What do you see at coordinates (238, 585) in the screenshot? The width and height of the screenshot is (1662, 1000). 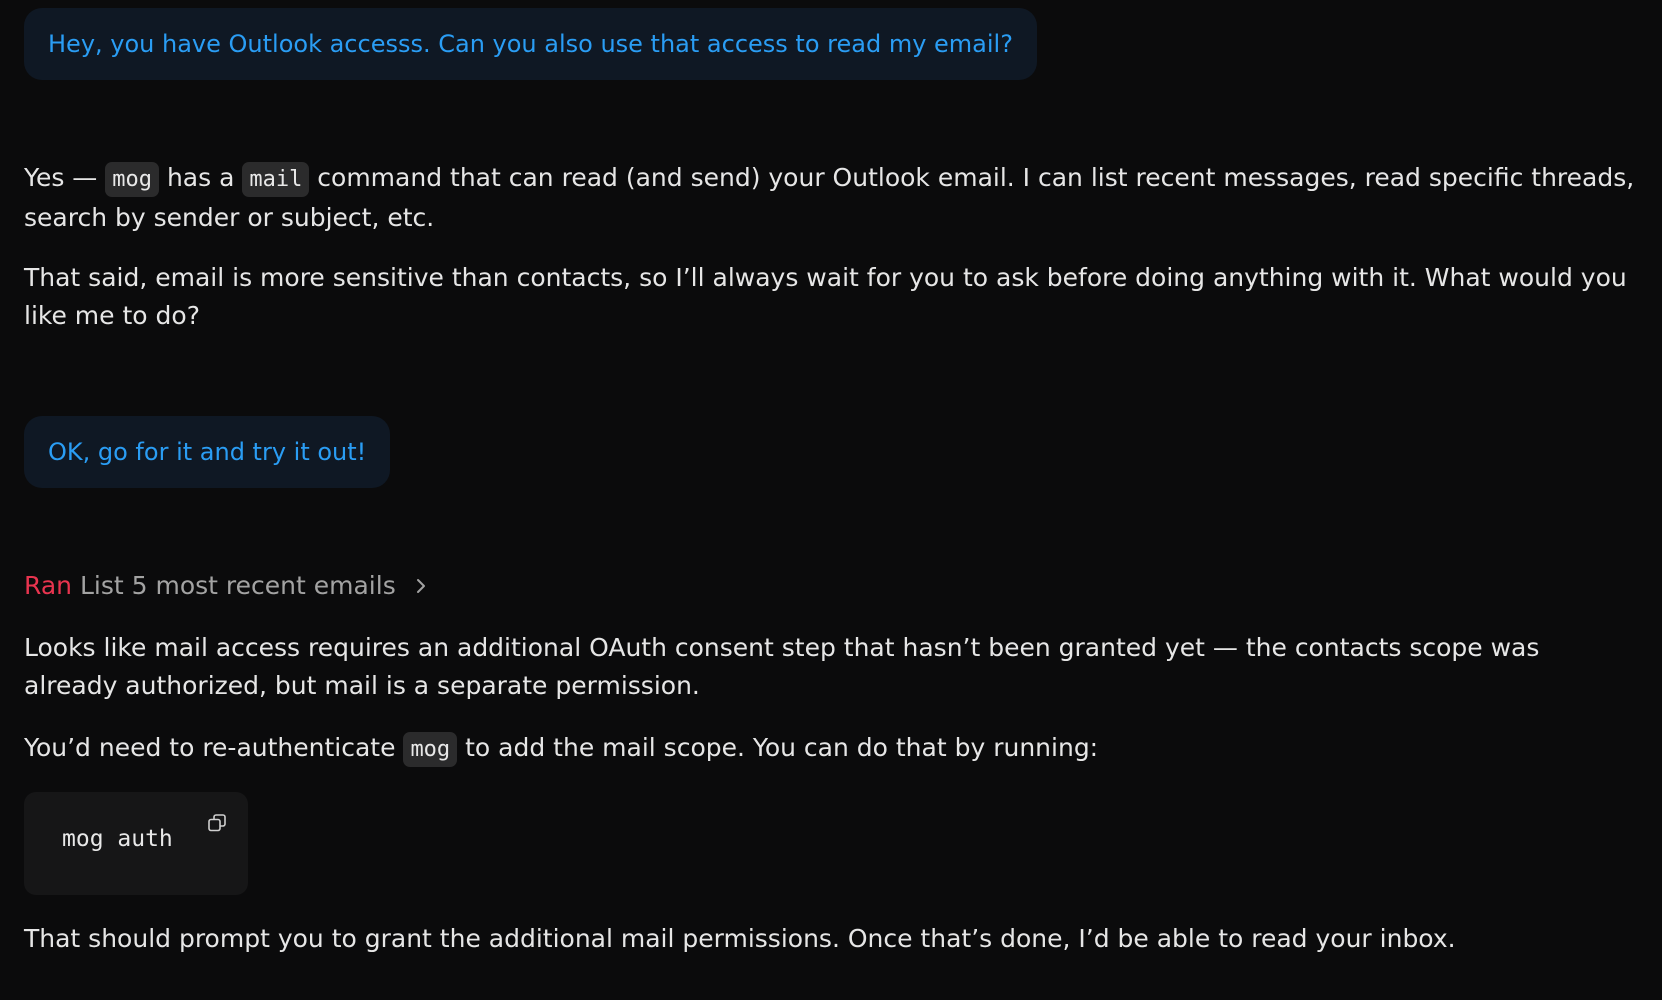 I see `tool-run-description: List 5 most recent emails` at bounding box center [238, 585].